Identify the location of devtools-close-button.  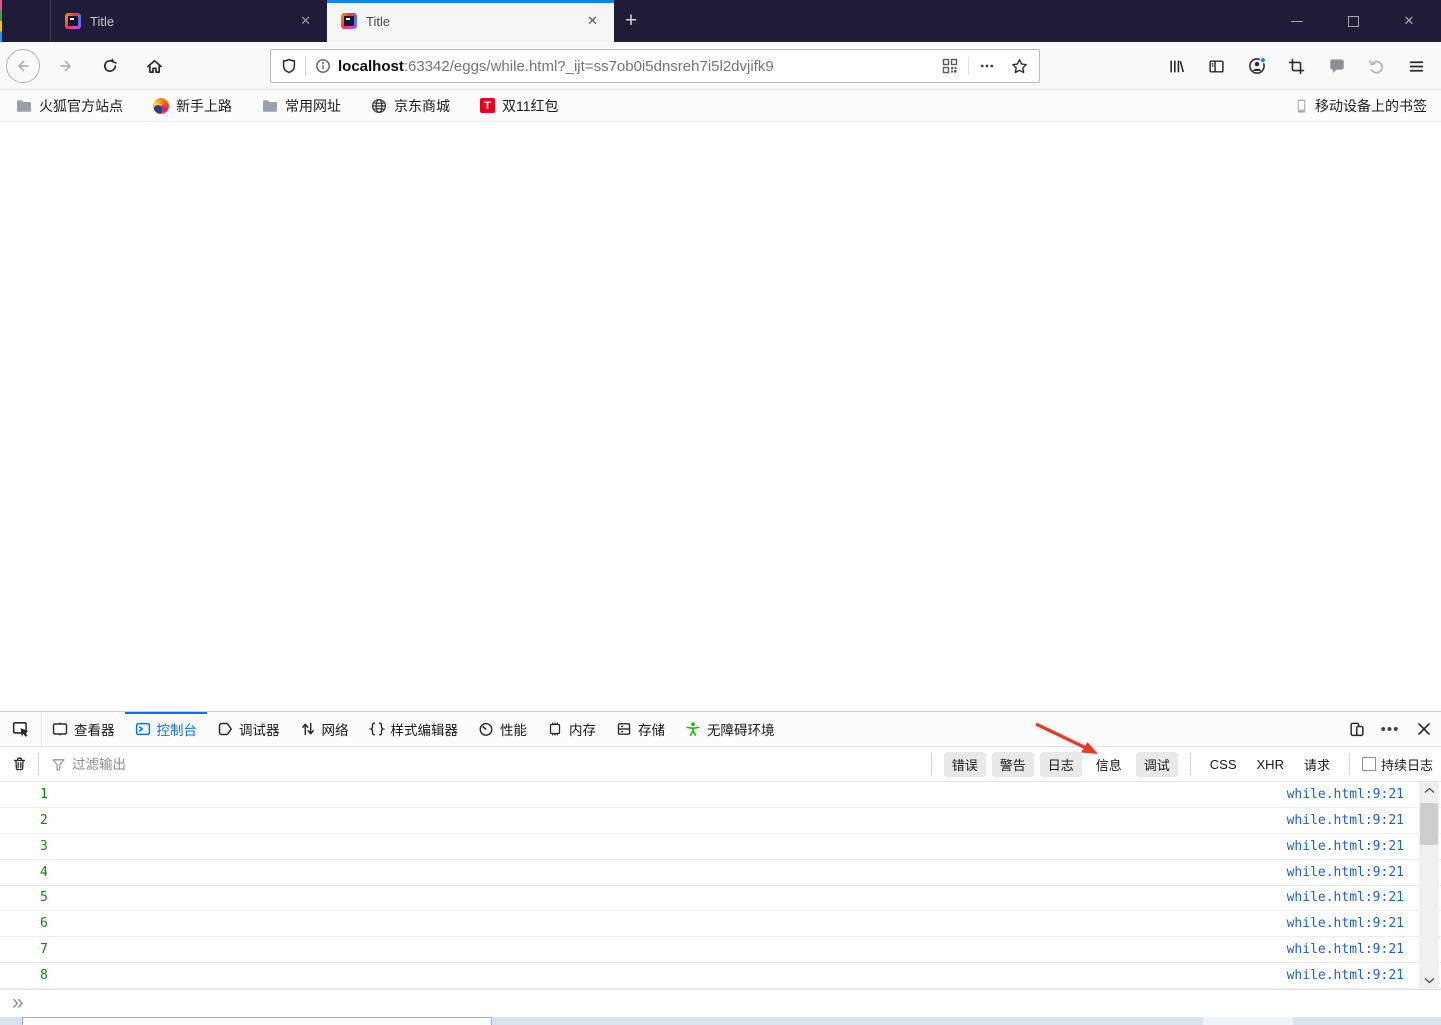
(1424, 729).